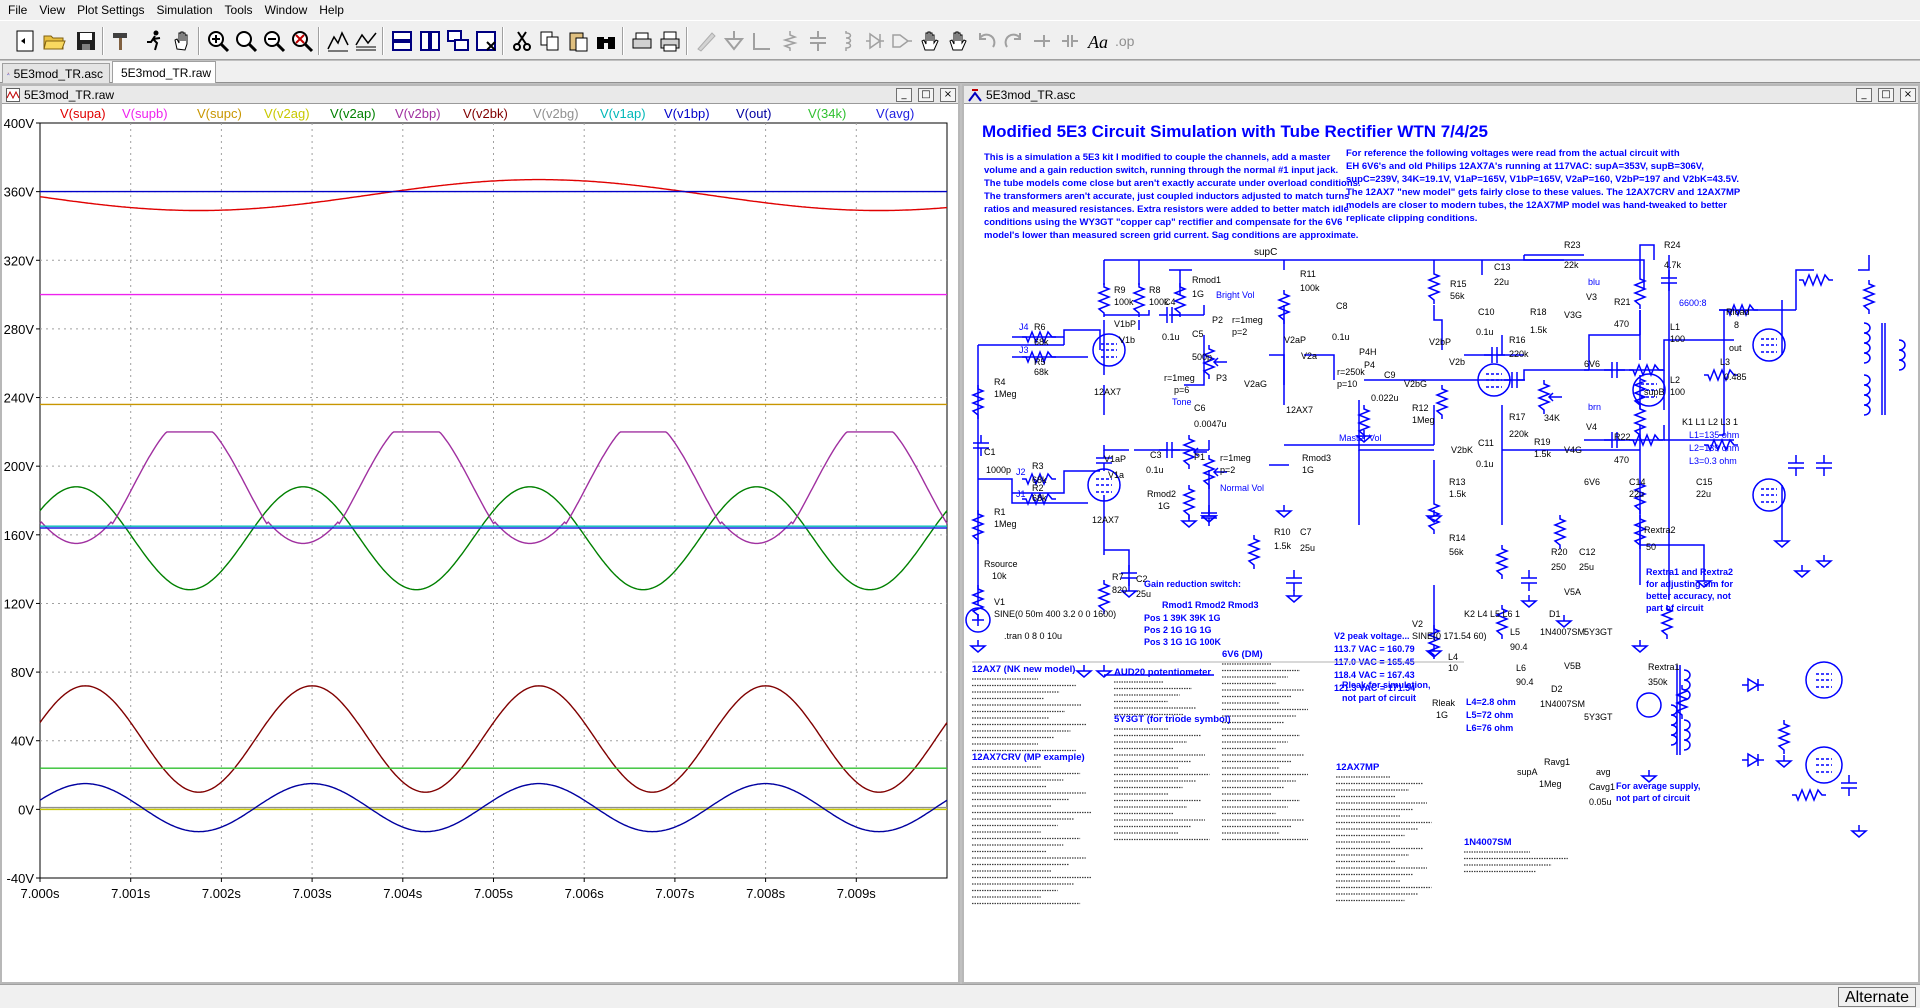  What do you see at coordinates (734, 41) in the screenshot?
I see `ground-button` at bounding box center [734, 41].